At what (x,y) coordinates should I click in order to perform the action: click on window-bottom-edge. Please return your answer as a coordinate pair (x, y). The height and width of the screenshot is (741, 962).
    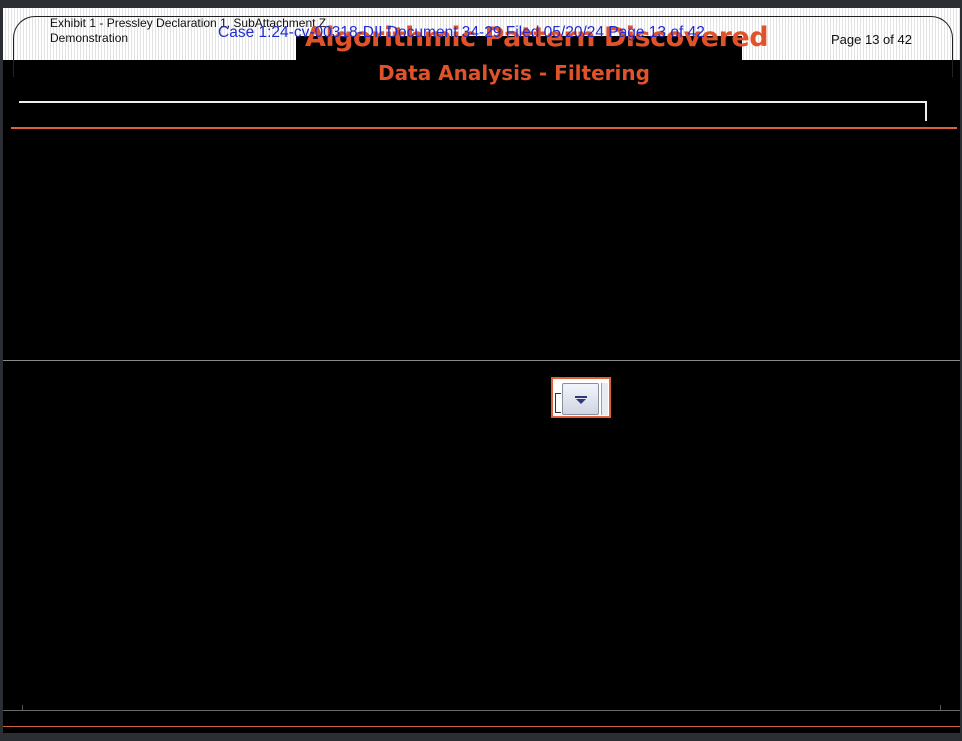
    Looking at the image, I should click on (481, 737).